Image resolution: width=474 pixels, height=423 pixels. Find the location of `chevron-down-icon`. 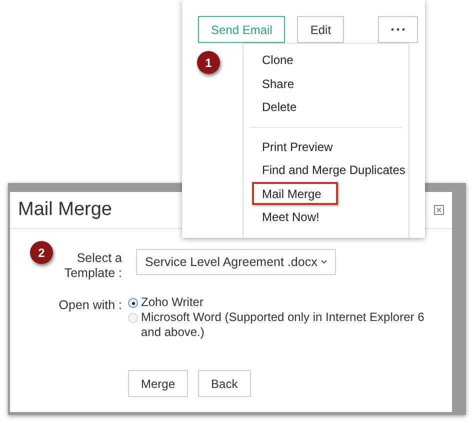

chevron-down-icon is located at coordinates (324, 262).